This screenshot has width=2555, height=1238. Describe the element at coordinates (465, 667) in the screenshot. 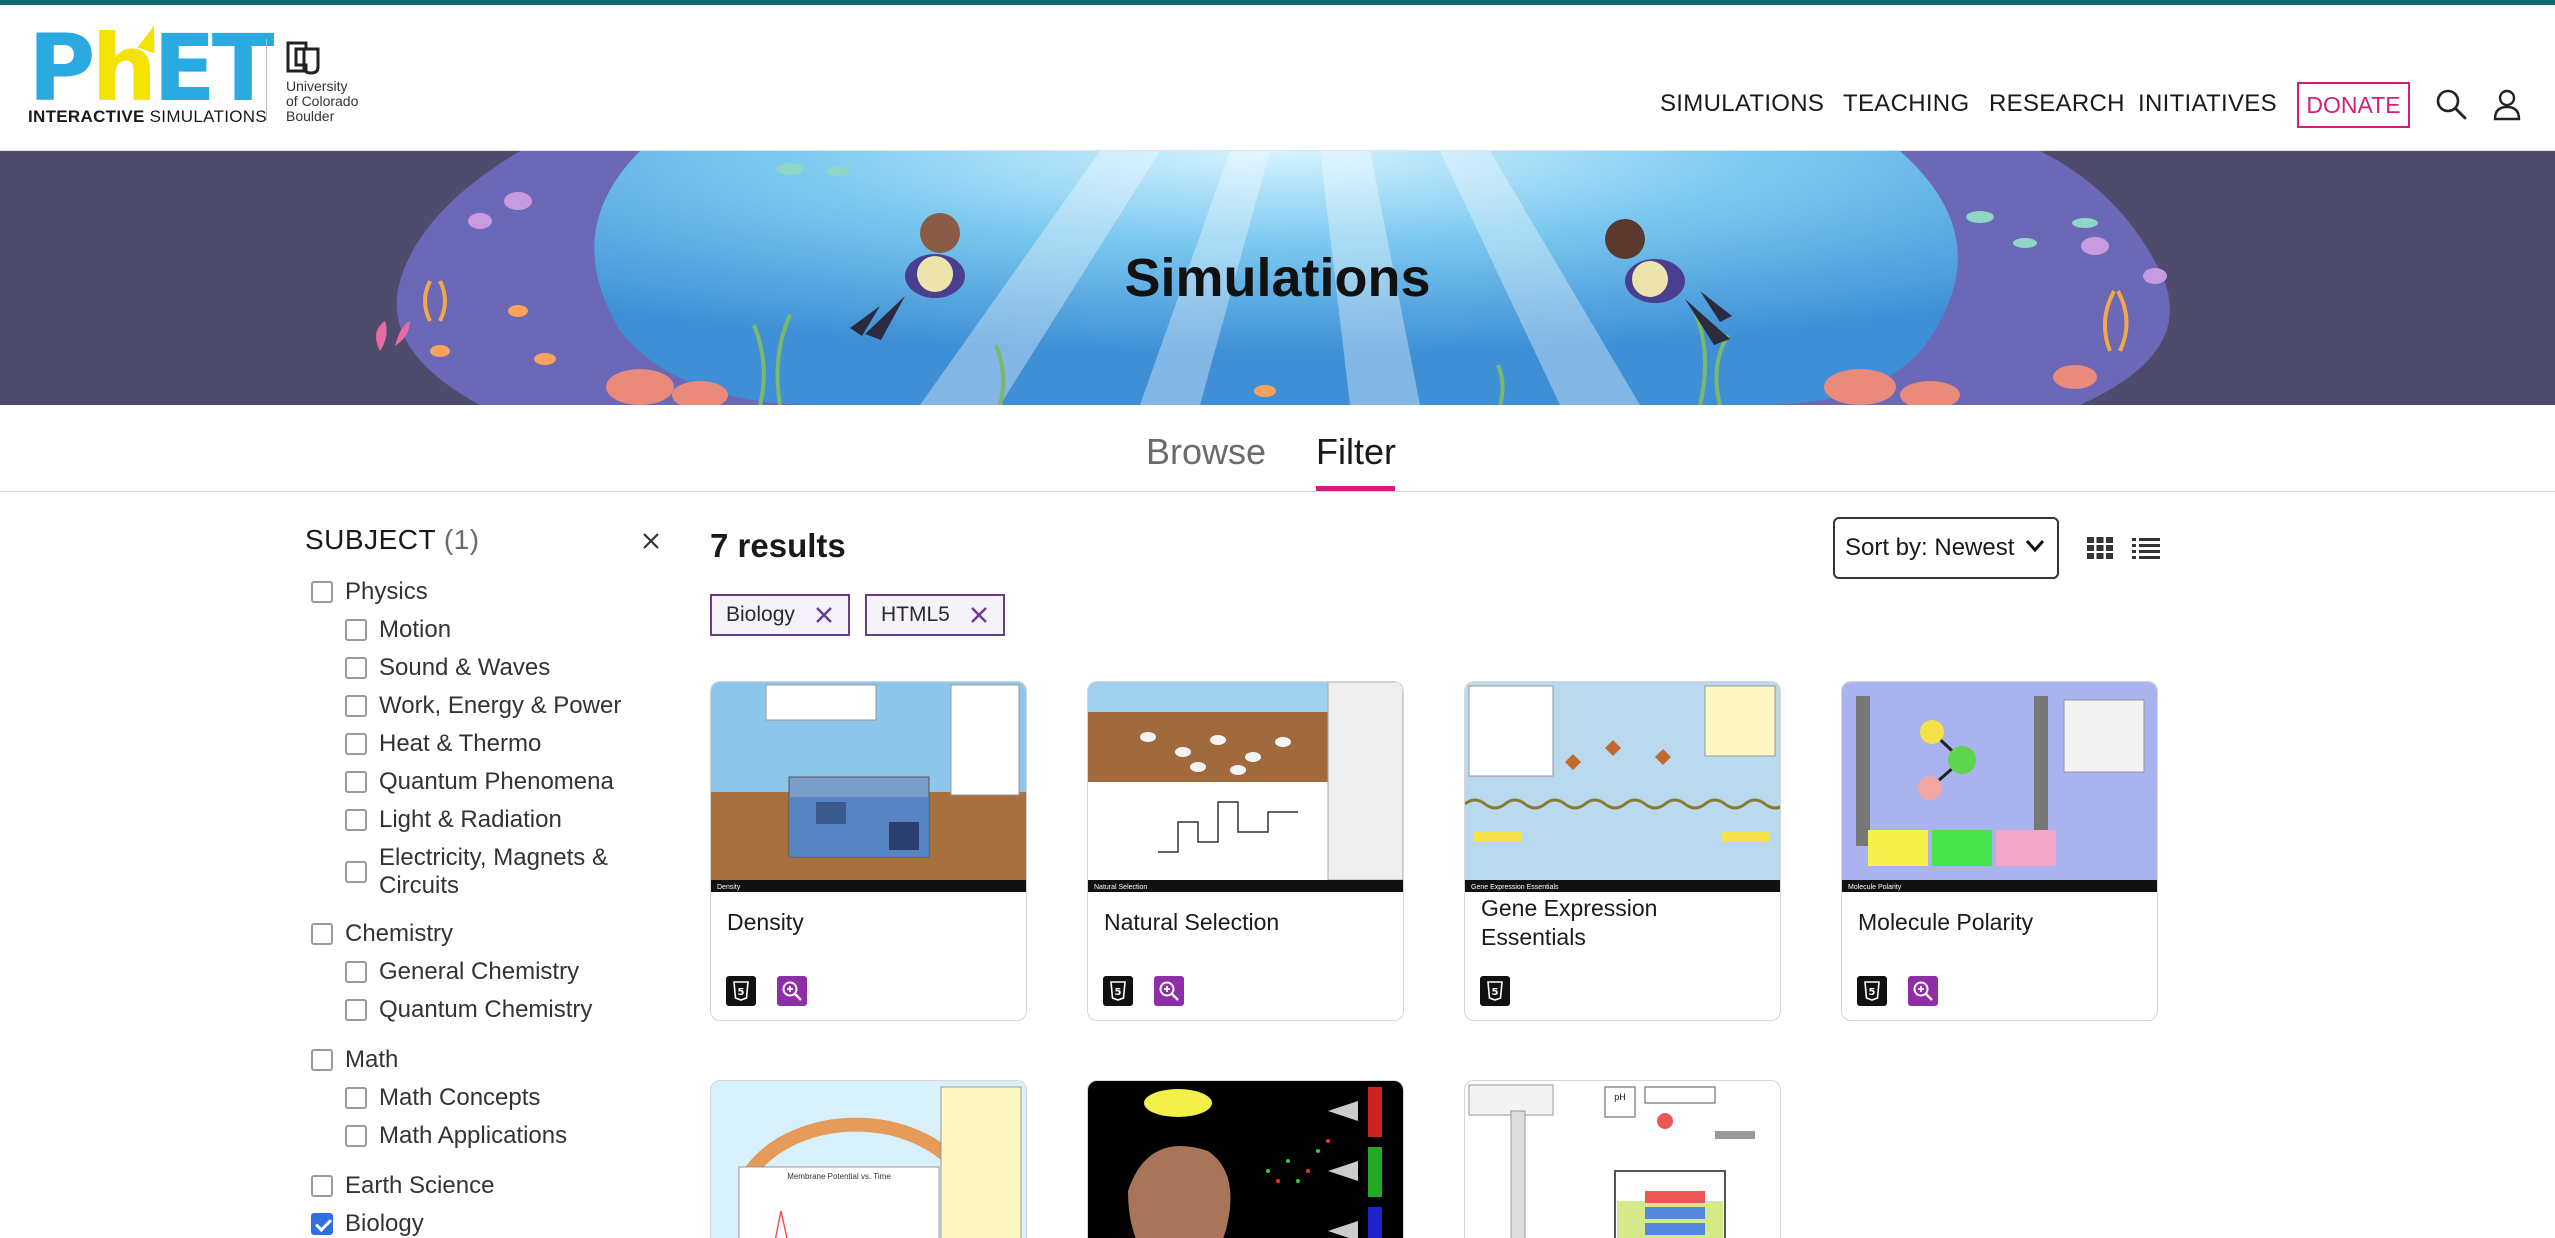

I see `filter-label: Sound & Waves` at that location.